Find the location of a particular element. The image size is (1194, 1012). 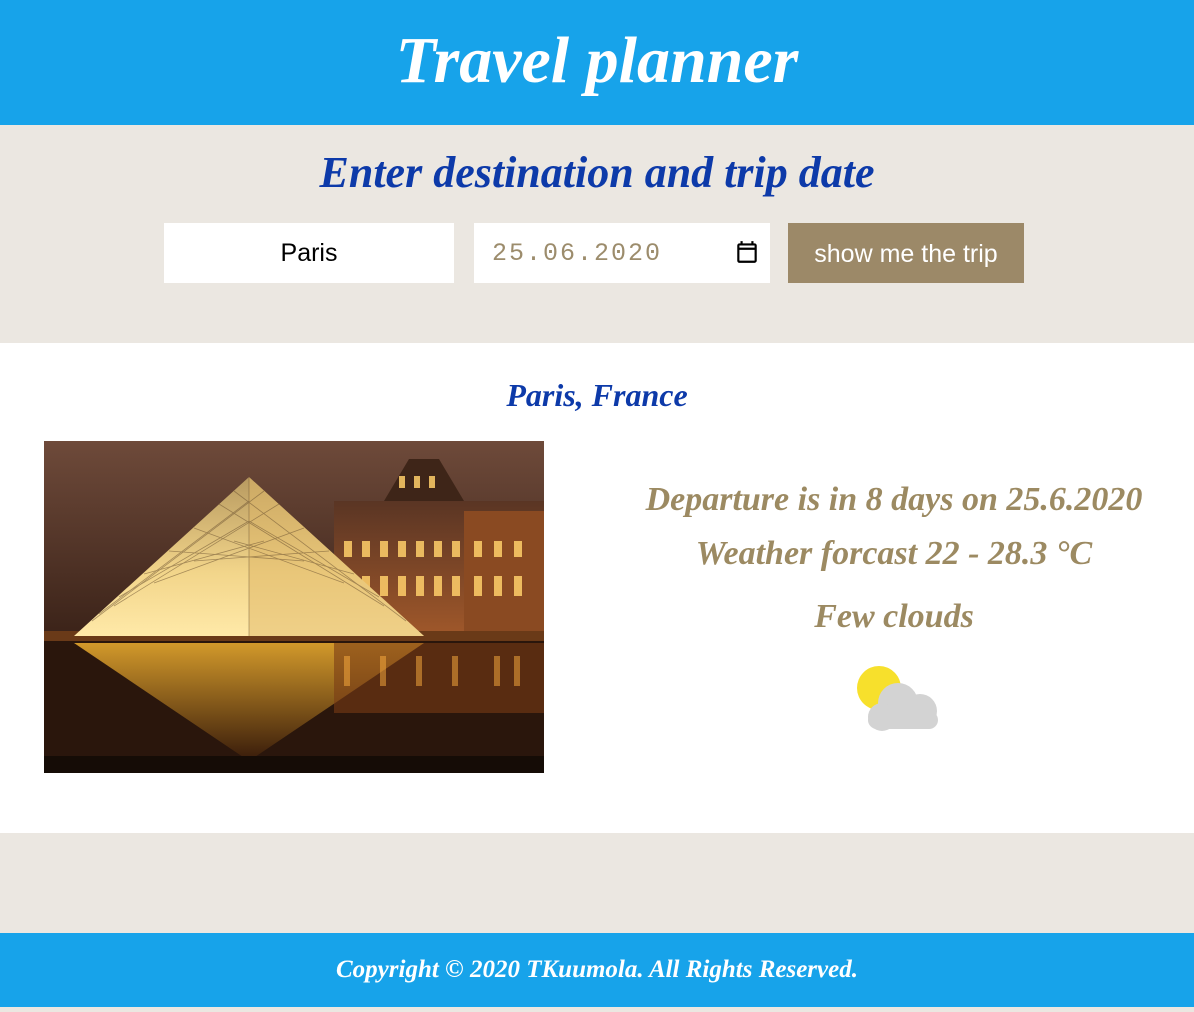

departure-text: Departure is in 8 days on 25.6.2020 is located at coordinates (894, 499).